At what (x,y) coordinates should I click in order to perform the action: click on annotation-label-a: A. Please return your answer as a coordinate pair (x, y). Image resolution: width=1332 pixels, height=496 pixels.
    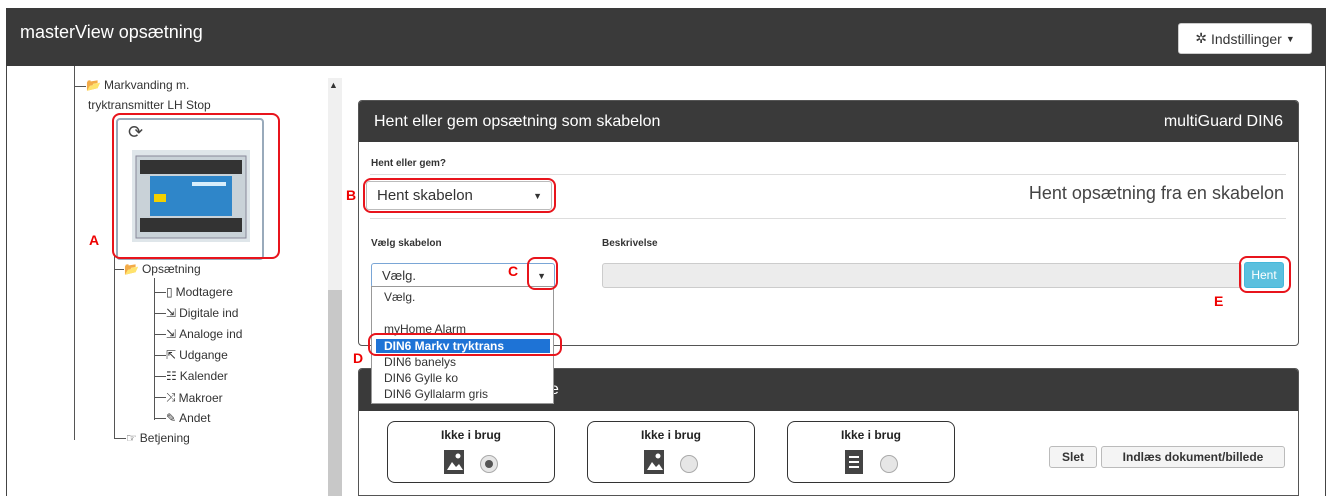
    Looking at the image, I should click on (94, 240).